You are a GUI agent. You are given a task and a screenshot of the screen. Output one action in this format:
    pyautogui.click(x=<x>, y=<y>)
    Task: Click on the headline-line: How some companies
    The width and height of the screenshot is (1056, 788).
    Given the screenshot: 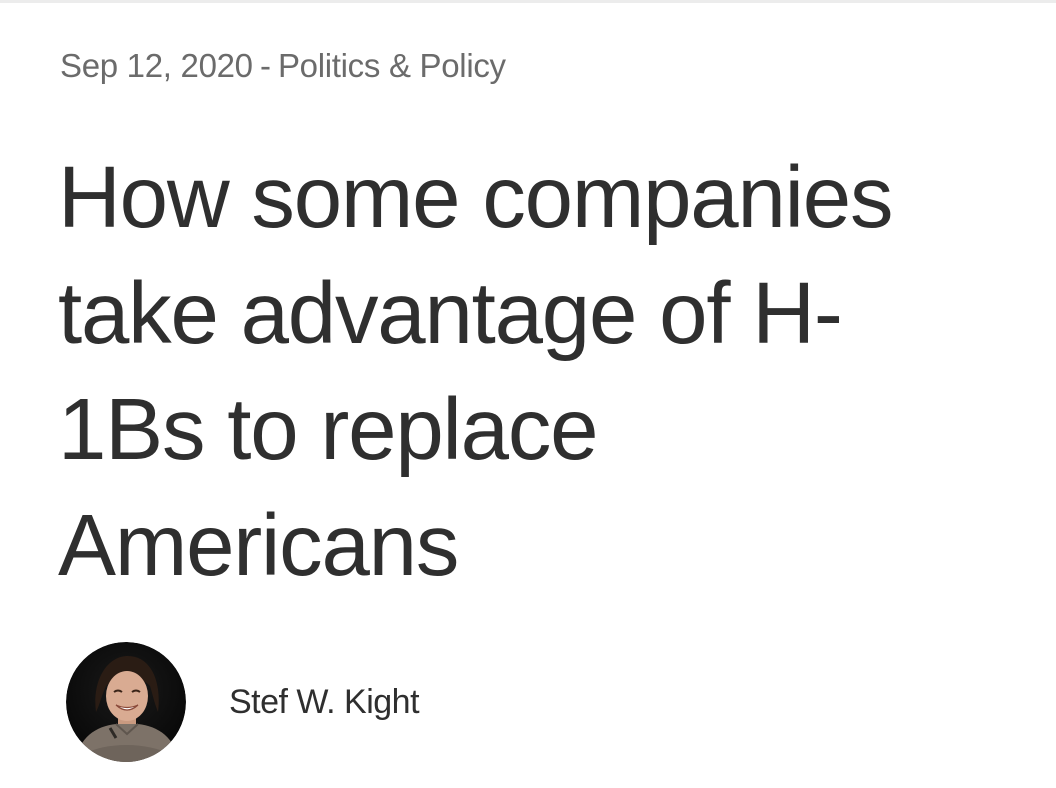 What is the action you would take?
    pyautogui.click(x=475, y=197)
    